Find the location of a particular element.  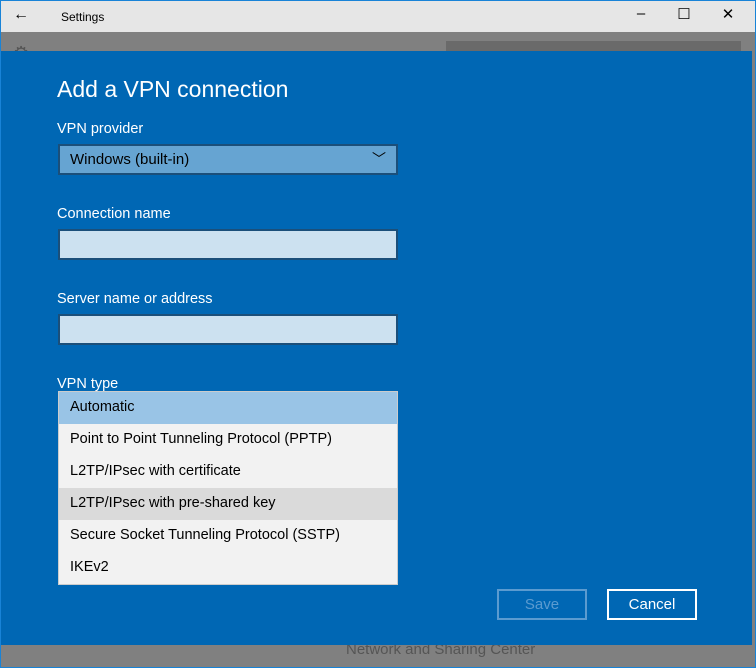

vpn-type-option: IKEv2 is located at coordinates (228, 568).